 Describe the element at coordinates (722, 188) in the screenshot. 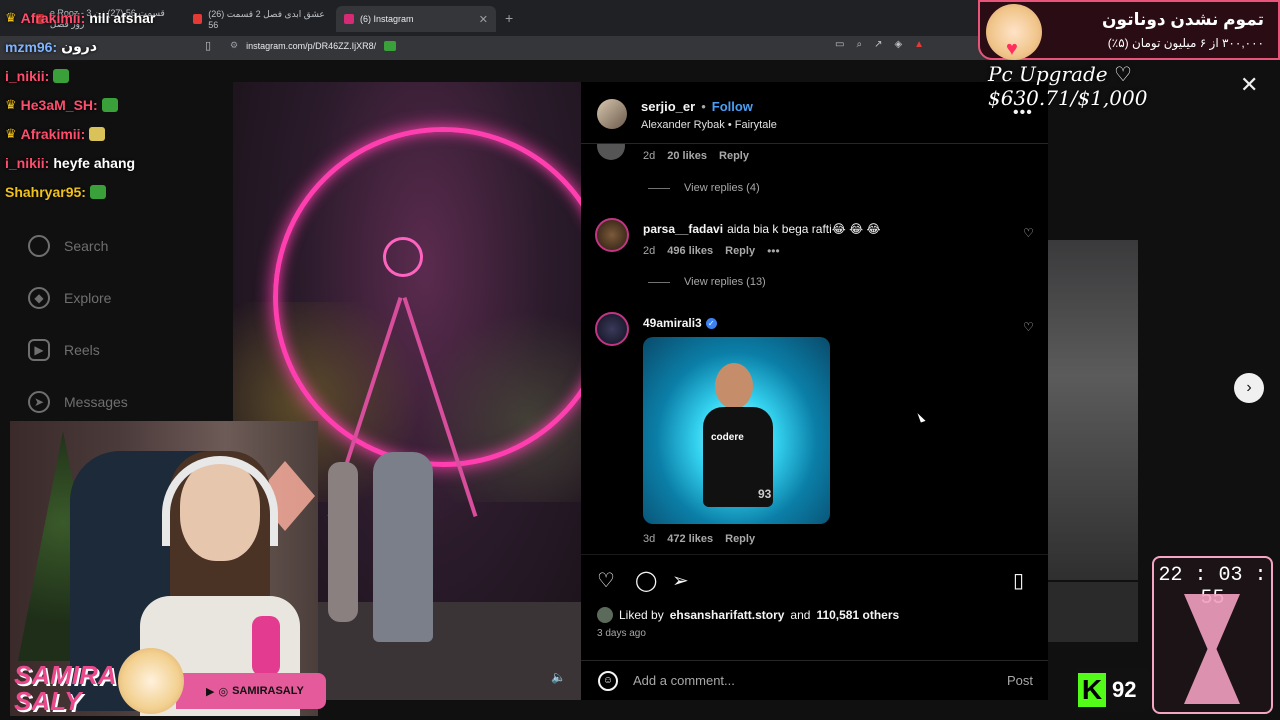

I see `view-replies-label: View replies (4)` at that location.